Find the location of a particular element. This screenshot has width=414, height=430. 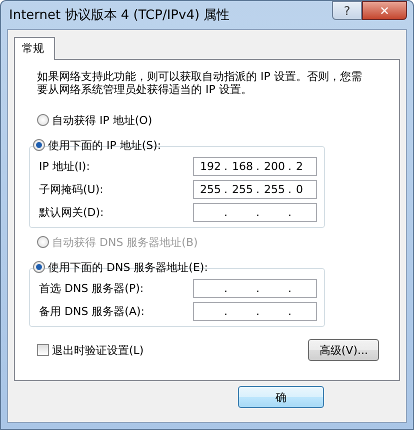

field-label: IP 地址(I): is located at coordinates (64, 166).